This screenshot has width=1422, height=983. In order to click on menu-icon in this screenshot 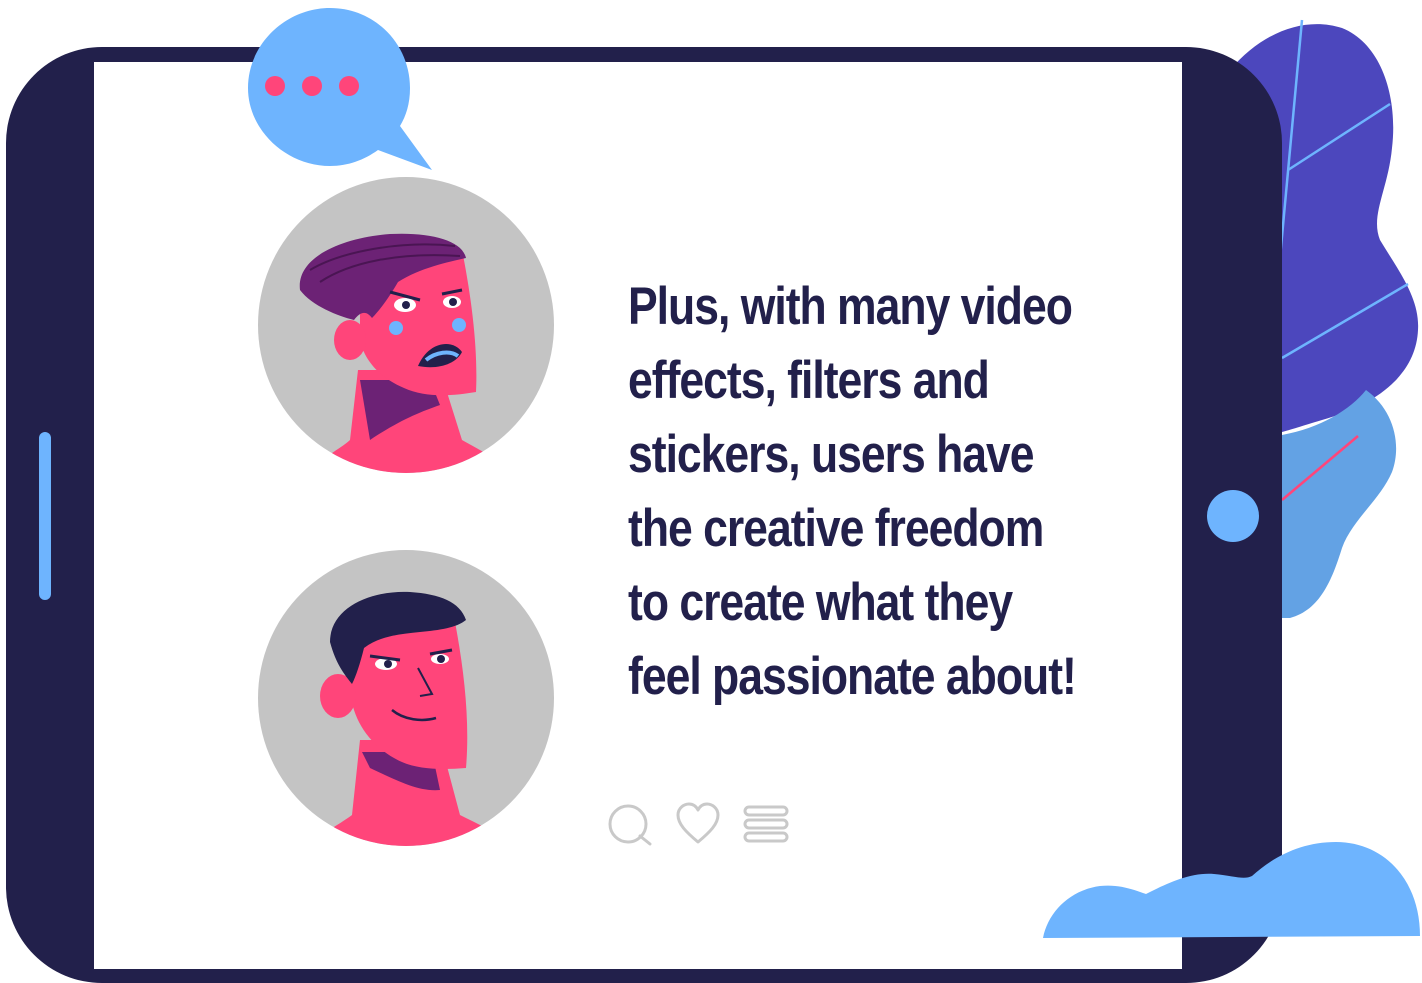, I will do `click(766, 824)`.